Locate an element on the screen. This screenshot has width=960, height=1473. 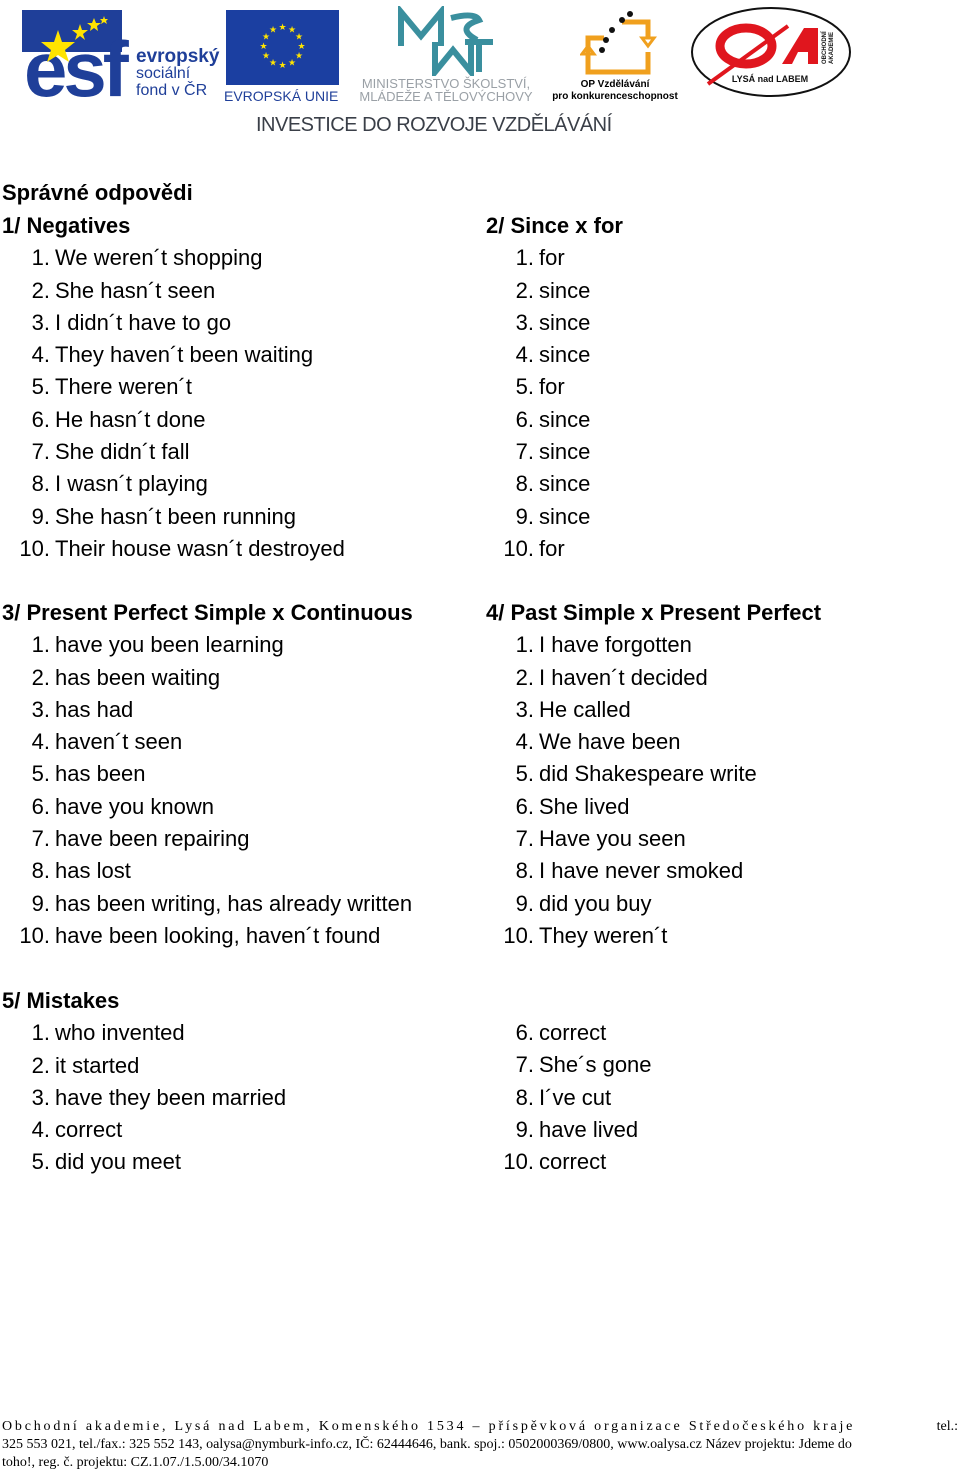
svg-text: AKADEMIE is located at coordinates (832, 48).